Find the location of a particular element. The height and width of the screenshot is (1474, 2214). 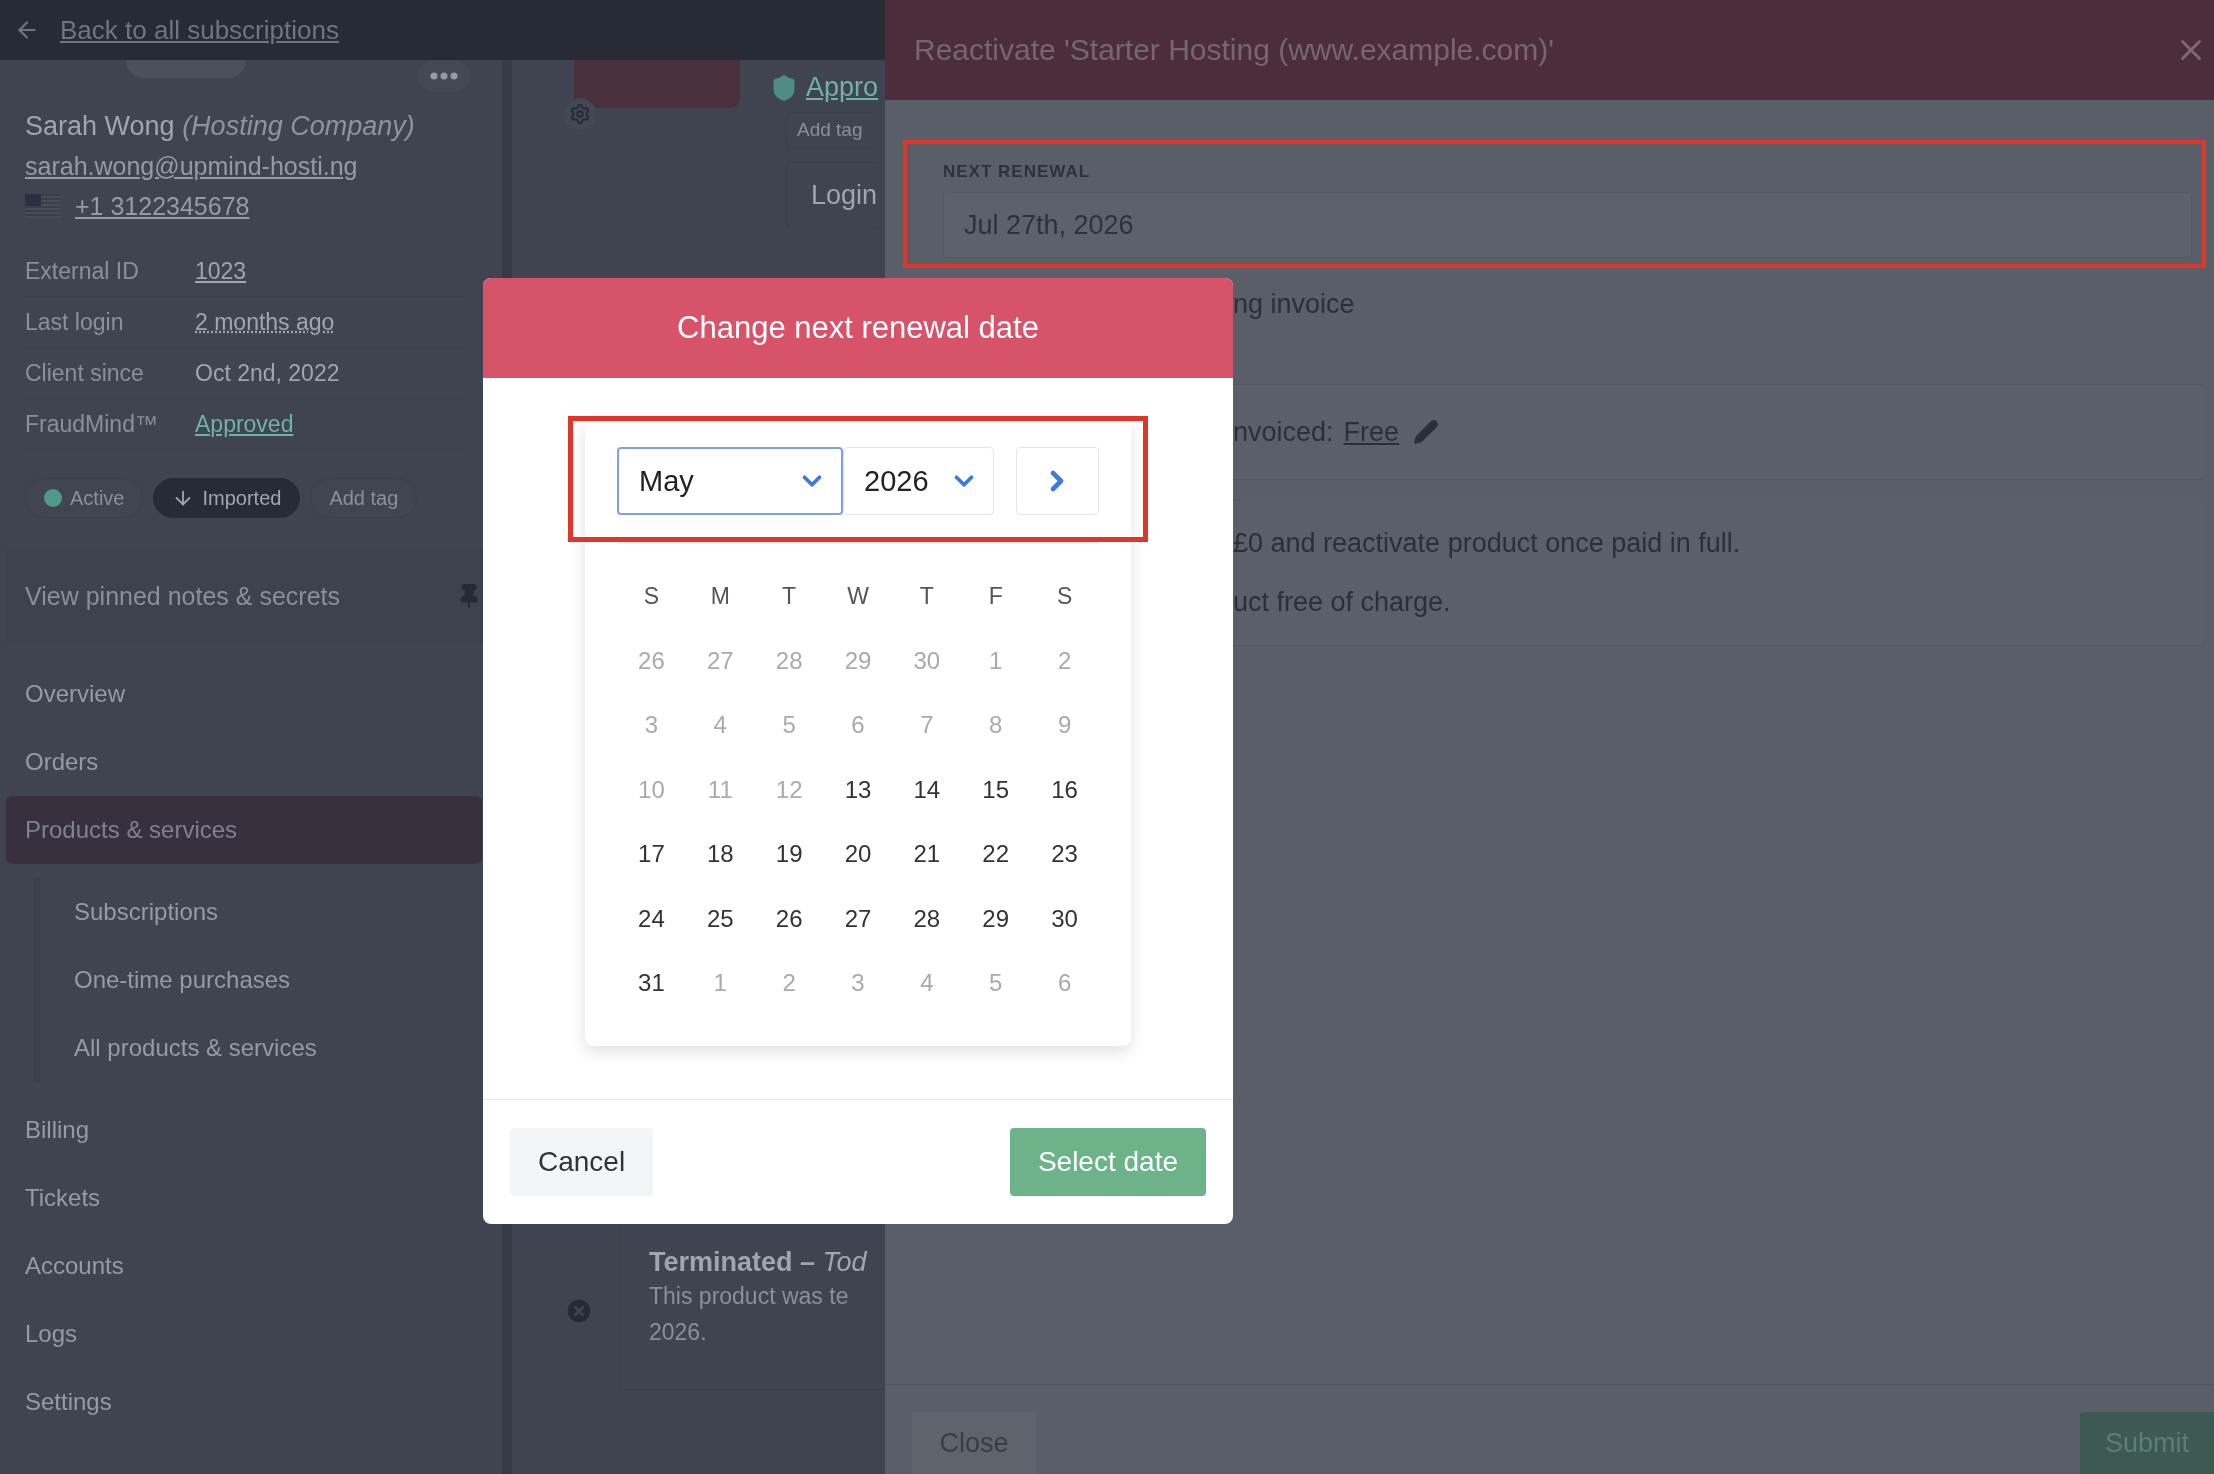

calendar-day: 30 is located at coordinates (1064, 918).